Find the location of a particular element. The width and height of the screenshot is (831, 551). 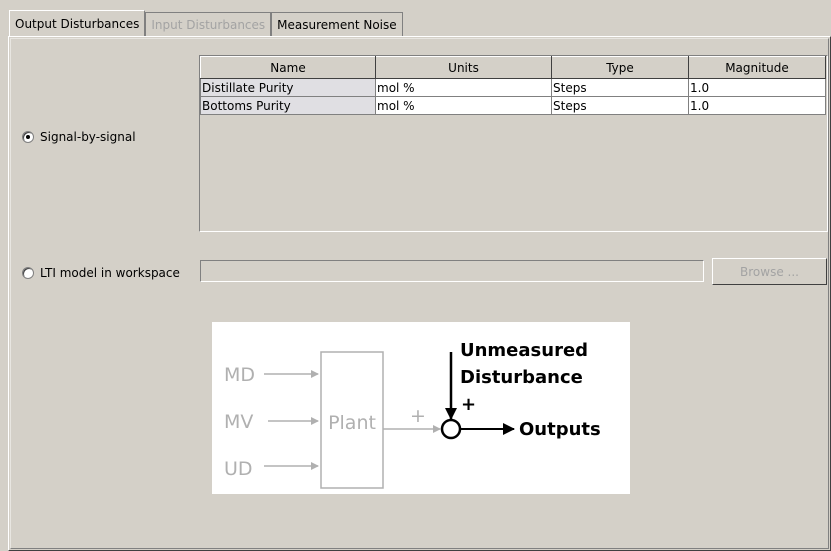

disturbance-line2: Disturbance is located at coordinates (521, 377).